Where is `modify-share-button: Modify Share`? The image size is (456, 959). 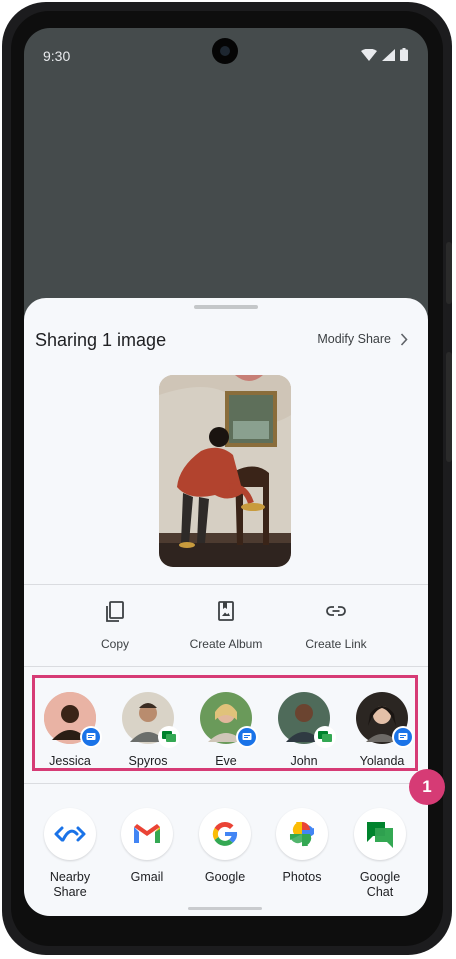
modify-share-button: Modify Share is located at coordinates (362, 339).